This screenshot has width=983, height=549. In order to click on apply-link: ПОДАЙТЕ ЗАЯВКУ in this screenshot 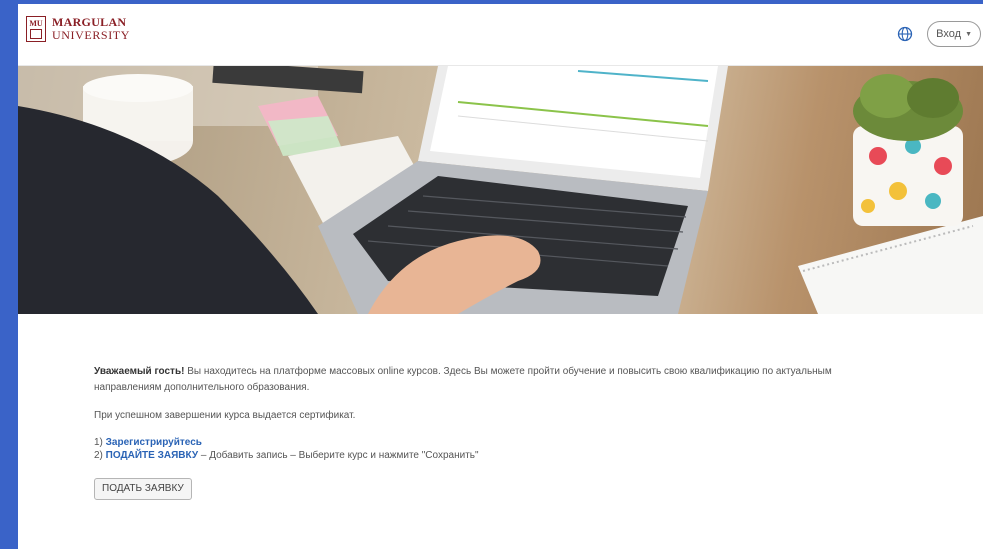, I will do `click(152, 455)`.